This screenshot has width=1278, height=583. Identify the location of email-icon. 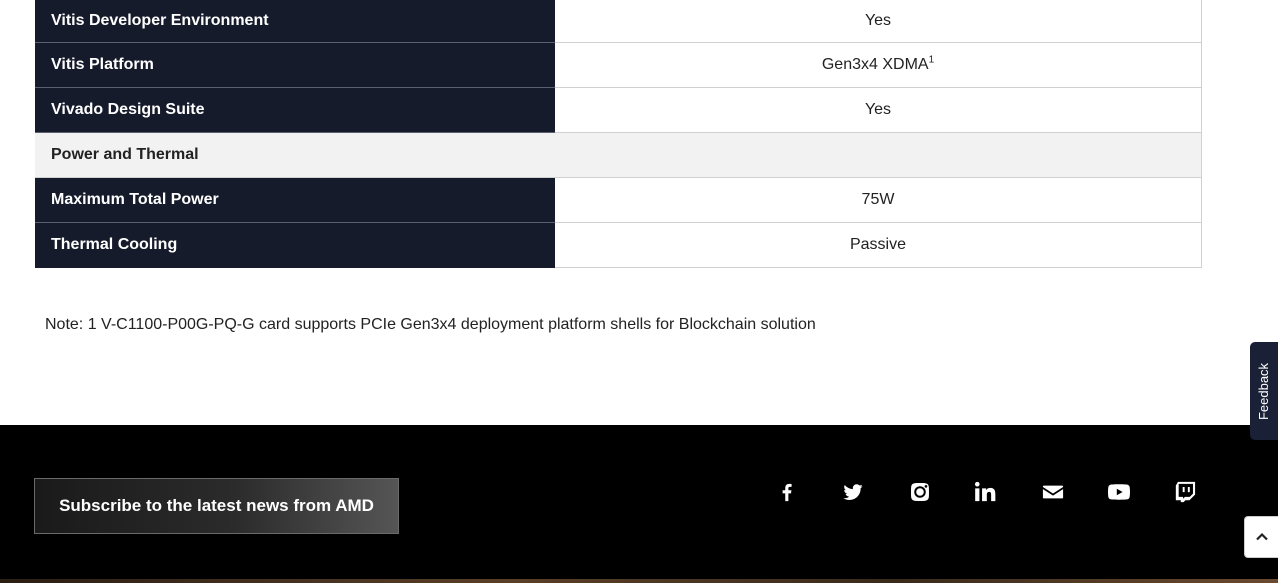
(1053, 492).